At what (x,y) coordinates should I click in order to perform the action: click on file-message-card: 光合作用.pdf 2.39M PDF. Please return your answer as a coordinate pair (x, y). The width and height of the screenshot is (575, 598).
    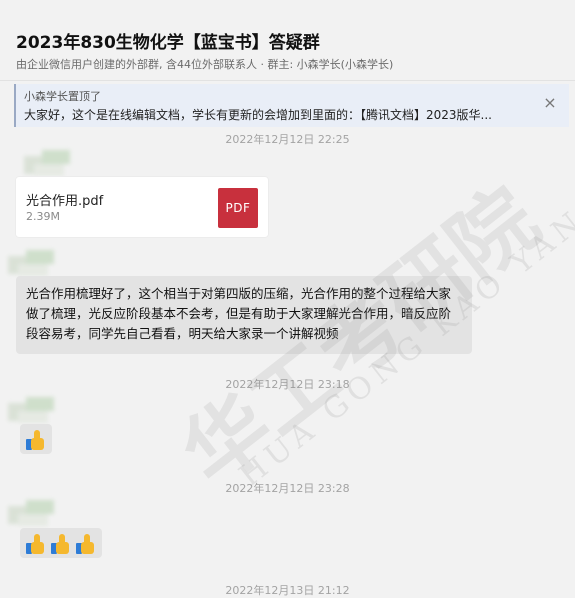
    Looking at the image, I should click on (142, 207).